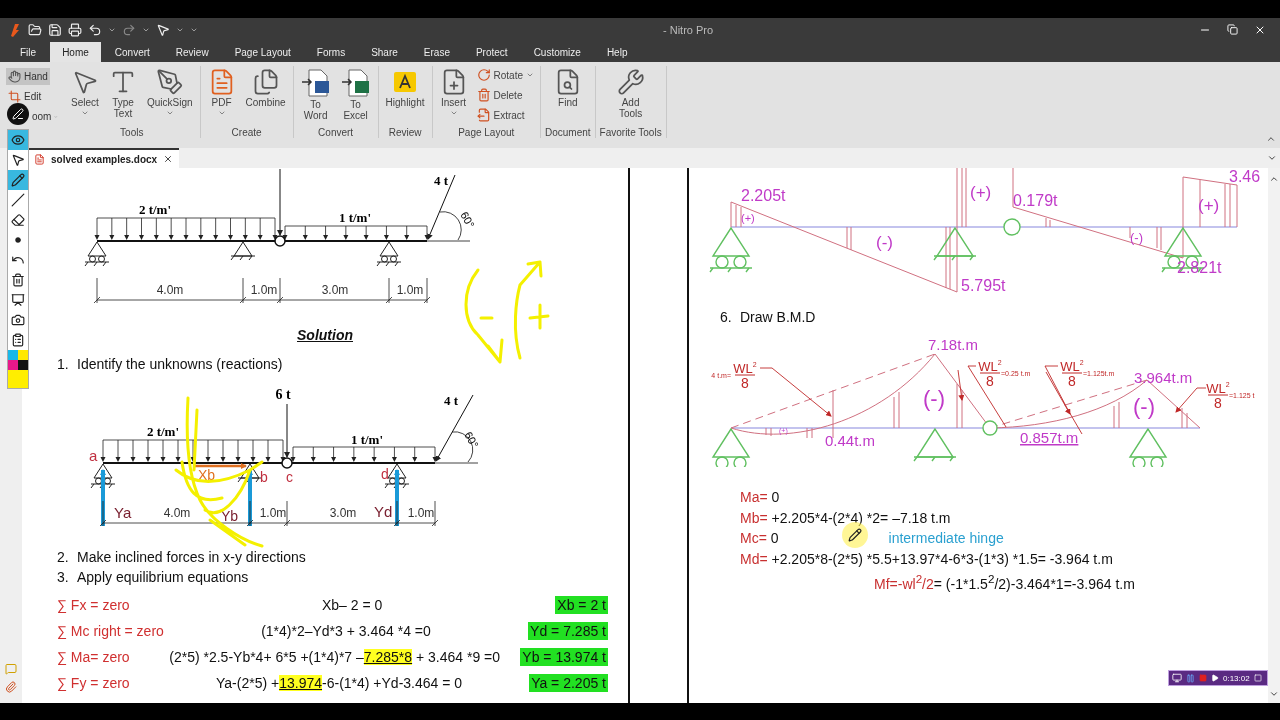  What do you see at coordinates (17, 114) in the screenshot?
I see `pen-icon` at bounding box center [17, 114].